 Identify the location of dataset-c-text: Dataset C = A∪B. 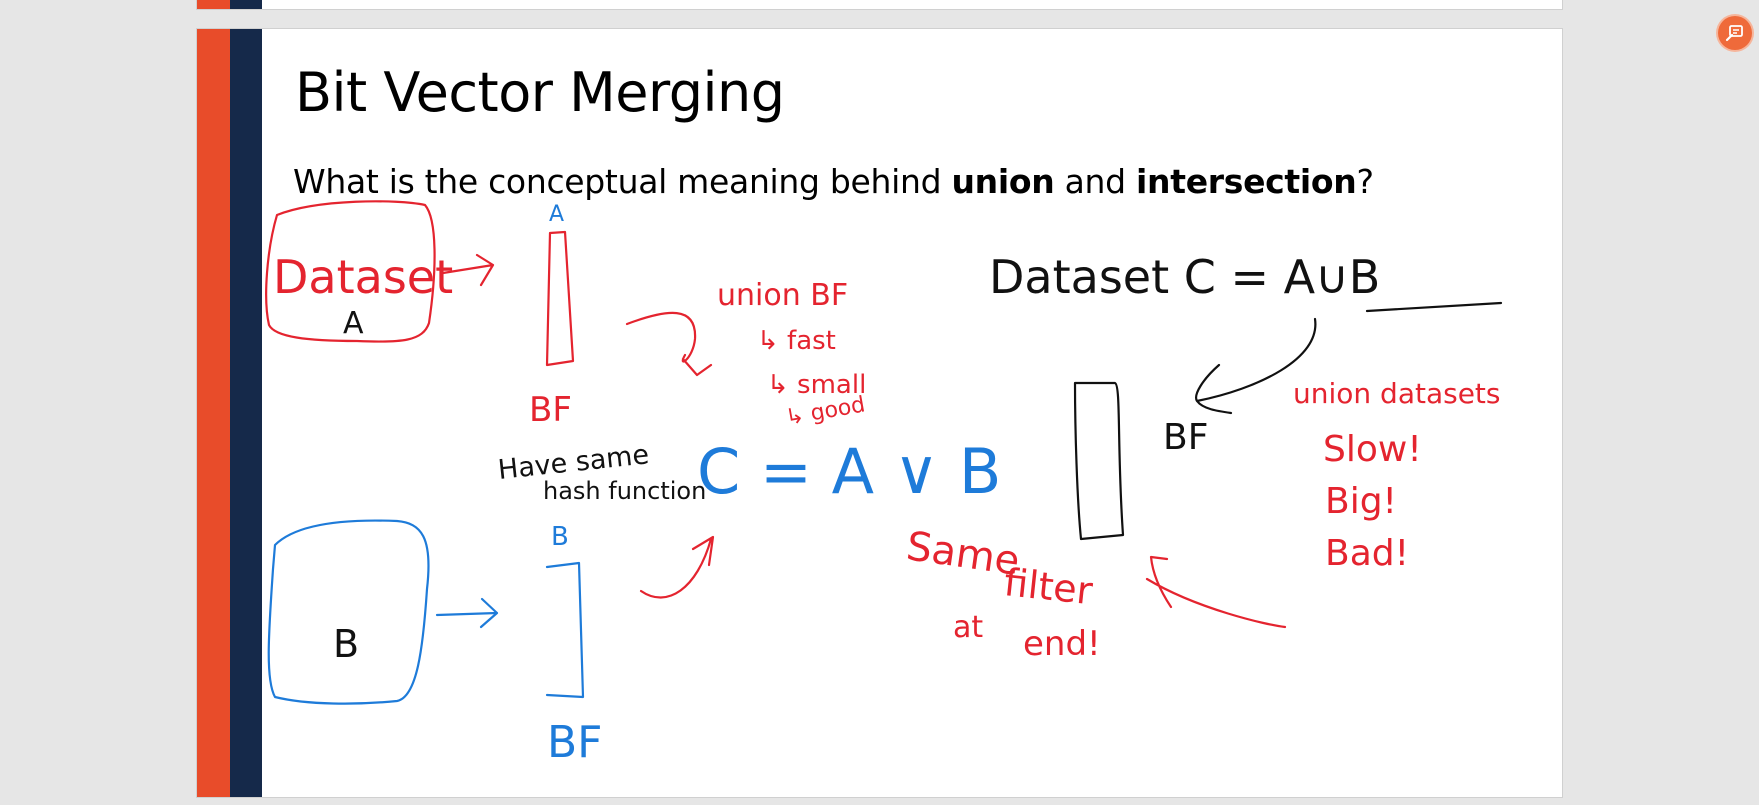
(1184, 277).